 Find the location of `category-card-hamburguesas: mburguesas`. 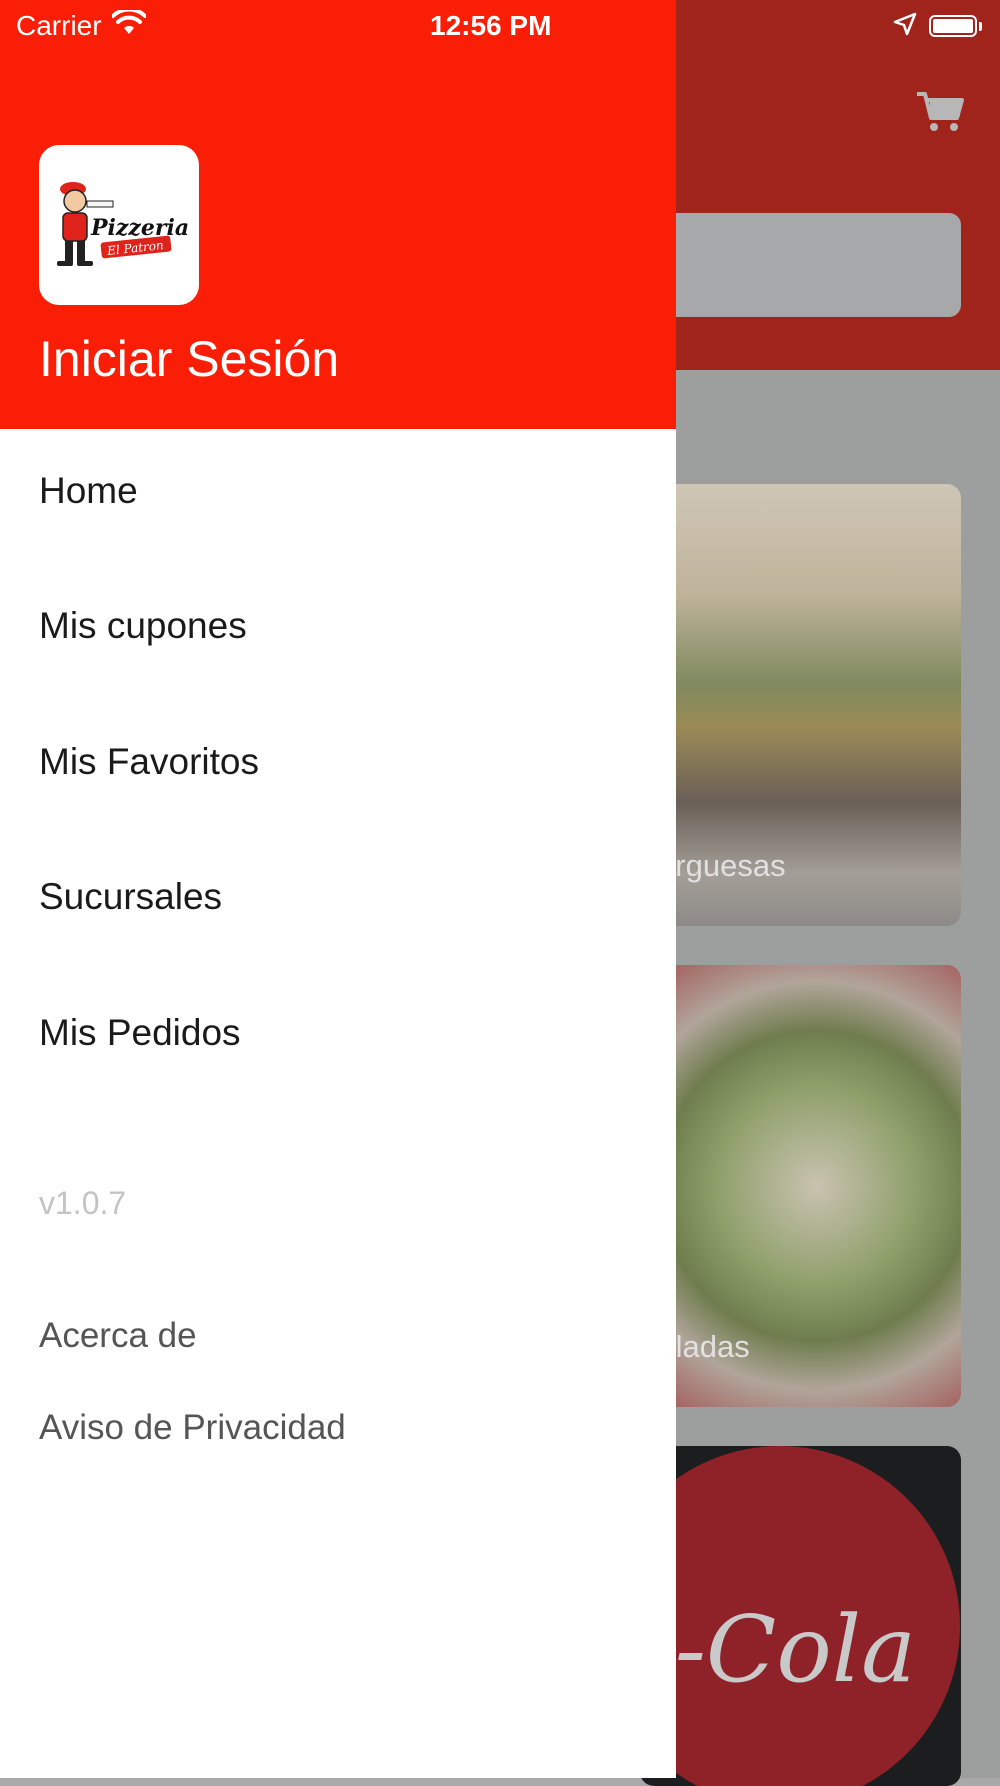

category-card-hamburguesas: mburguesas is located at coordinates (800, 705).